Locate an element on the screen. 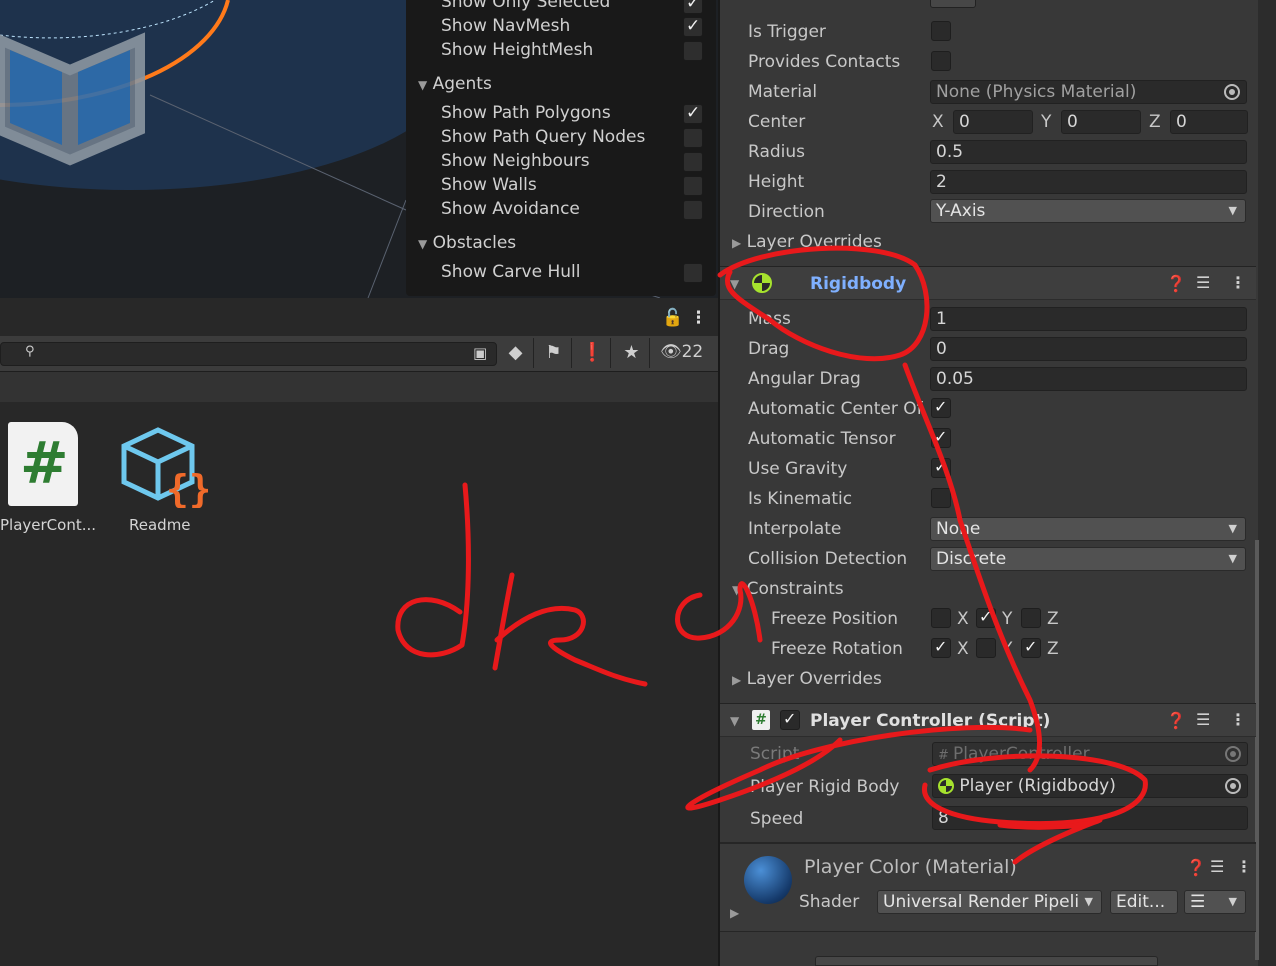 This screenshot has height=966, width=1276. direction-dropdown: Y-Axis ▼ is located at coordinates (1088, 211).